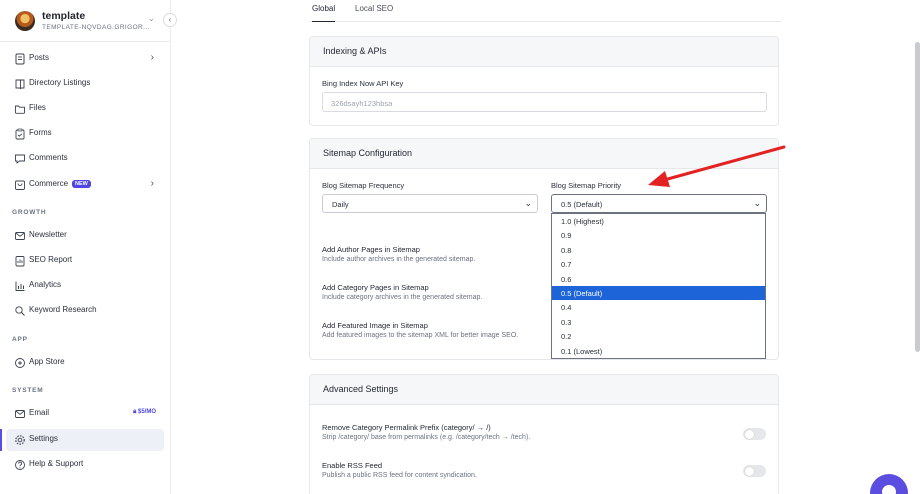 This screenshot has width=920, height=494. I want to click on sidebar-item-label: Directory Listings, so click(60, 82).